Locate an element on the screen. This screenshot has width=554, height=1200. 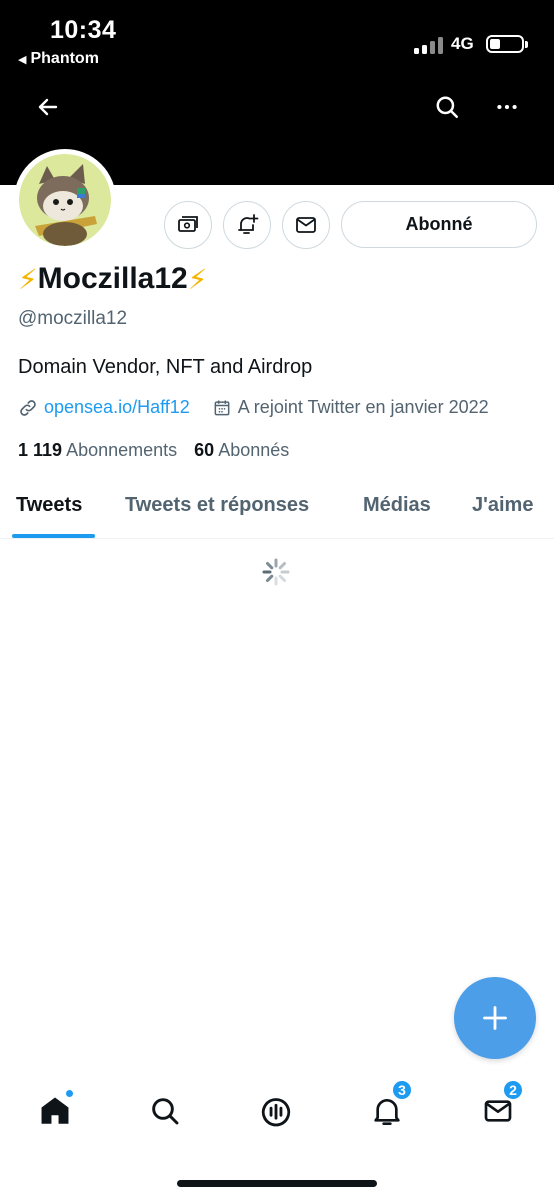
following-label: Abonnements is located at coordinates (122, 450).